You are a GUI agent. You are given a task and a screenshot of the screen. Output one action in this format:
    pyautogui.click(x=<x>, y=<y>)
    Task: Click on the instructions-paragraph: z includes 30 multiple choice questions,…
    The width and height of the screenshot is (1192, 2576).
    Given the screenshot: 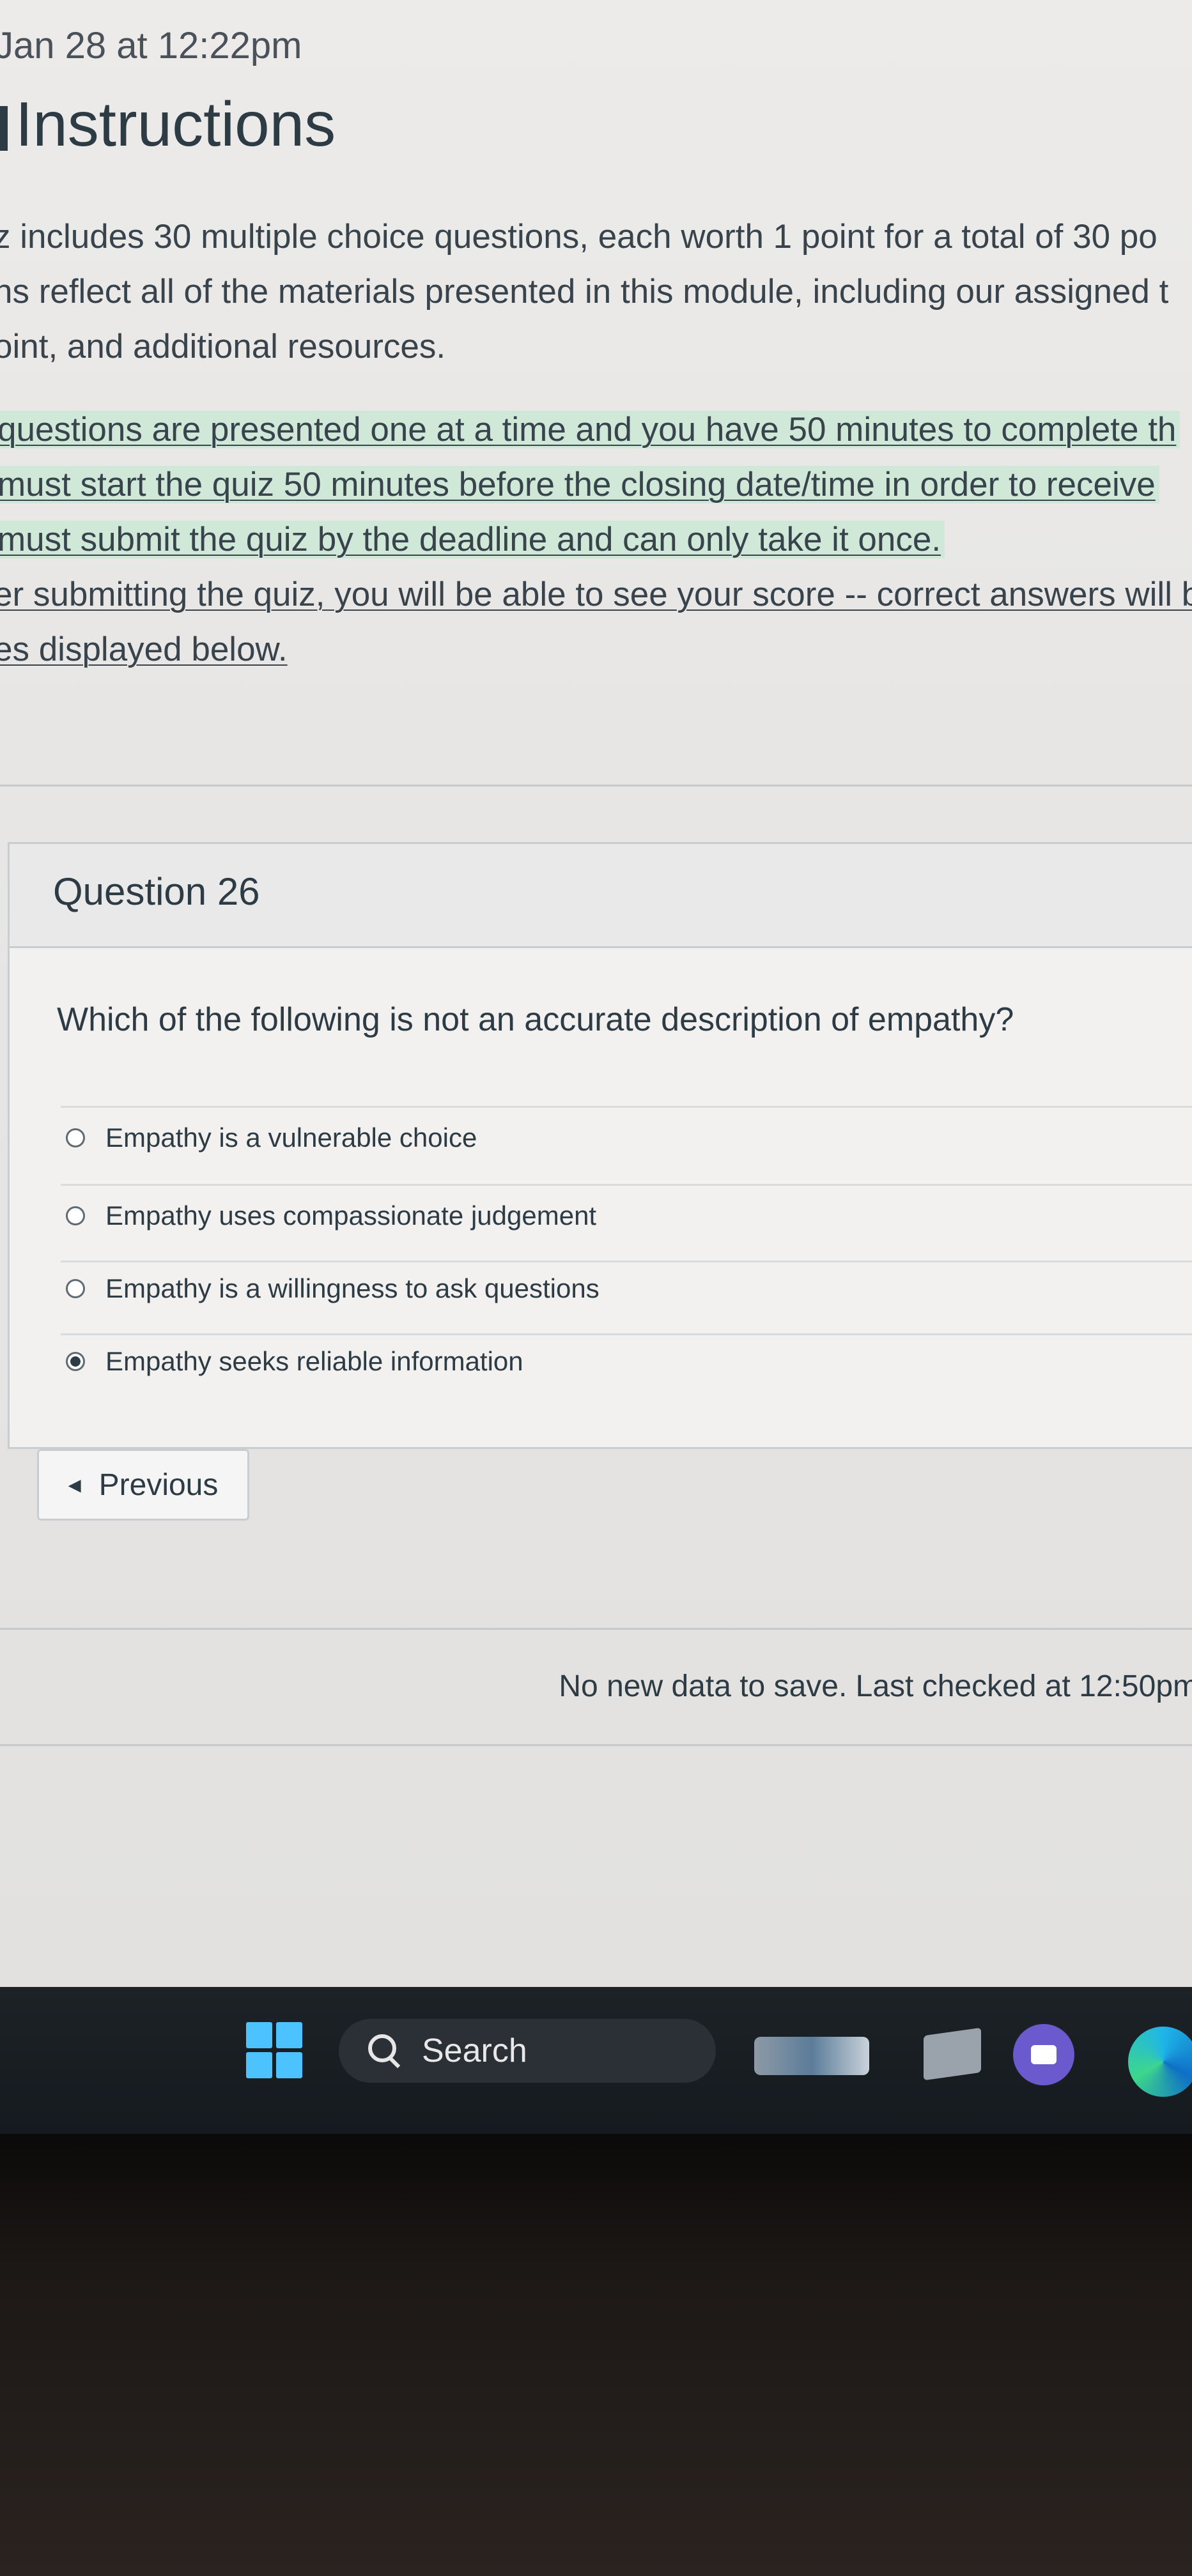 What is the action you would take?
    pyautogui.click(x=584, y=292)
    